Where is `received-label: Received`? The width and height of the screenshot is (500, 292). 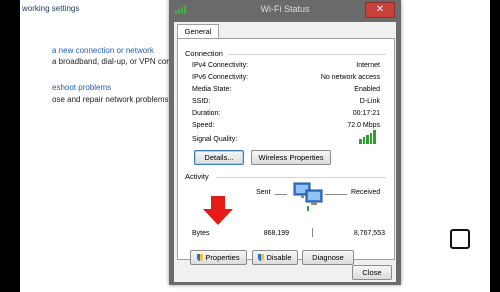 received-label: Received is located at coordinates (366, 192).